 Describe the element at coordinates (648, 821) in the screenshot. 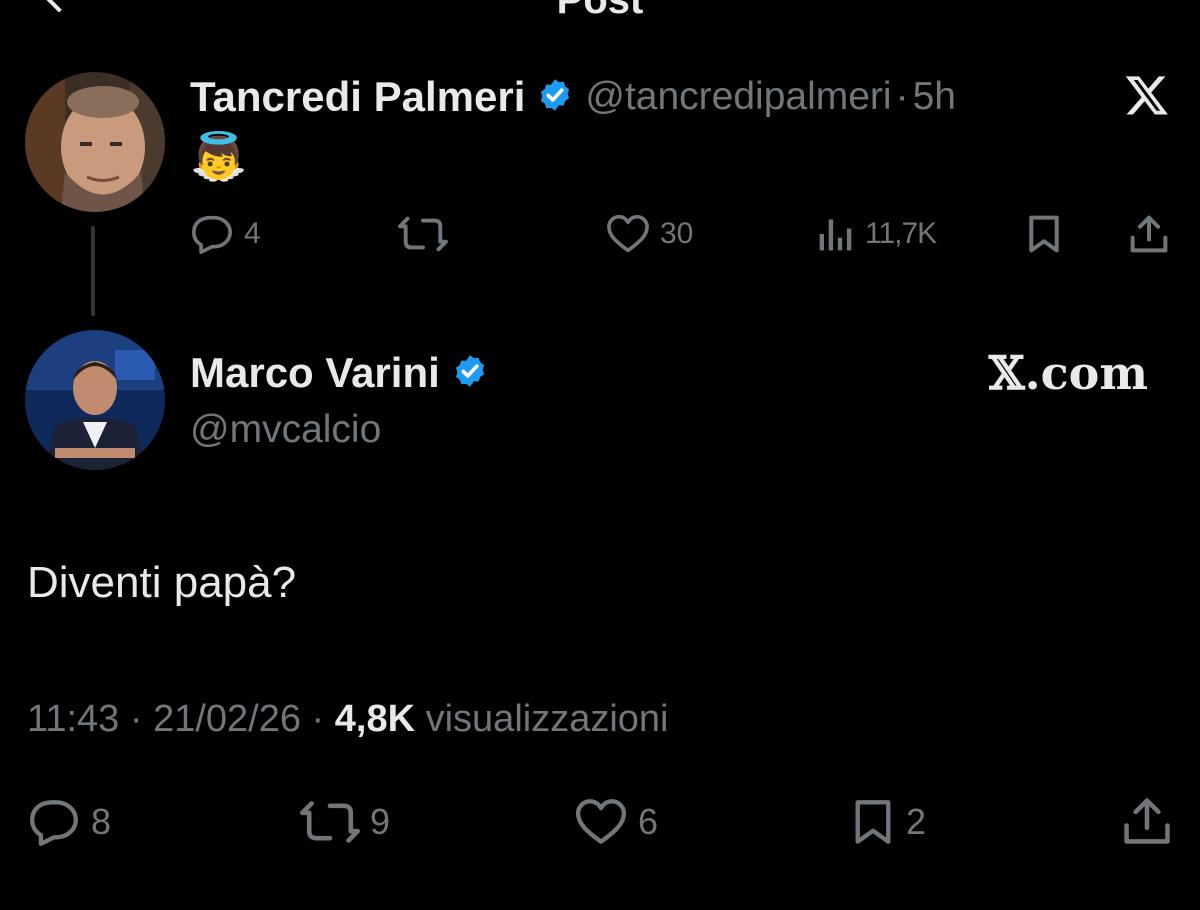

I see `like-count: 6` at that location.